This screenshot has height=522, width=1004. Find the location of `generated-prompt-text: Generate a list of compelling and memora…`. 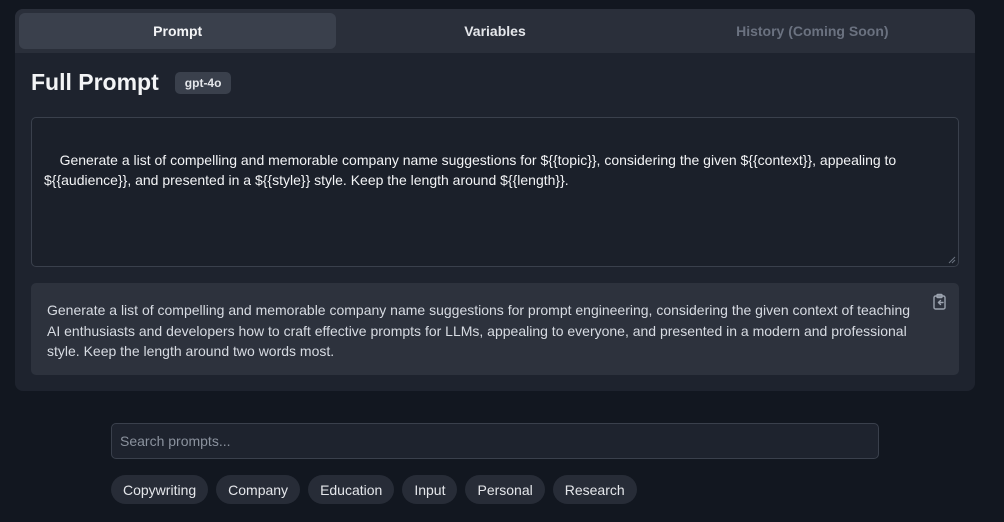

generated-prompt-text: Generate a list of compelling and memora… is located at coordinates (479, 330).